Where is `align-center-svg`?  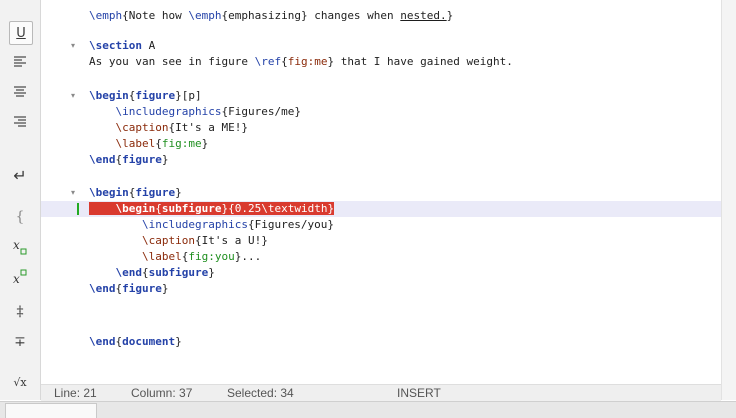
align-center-svg is located at coordinates (20, 91).